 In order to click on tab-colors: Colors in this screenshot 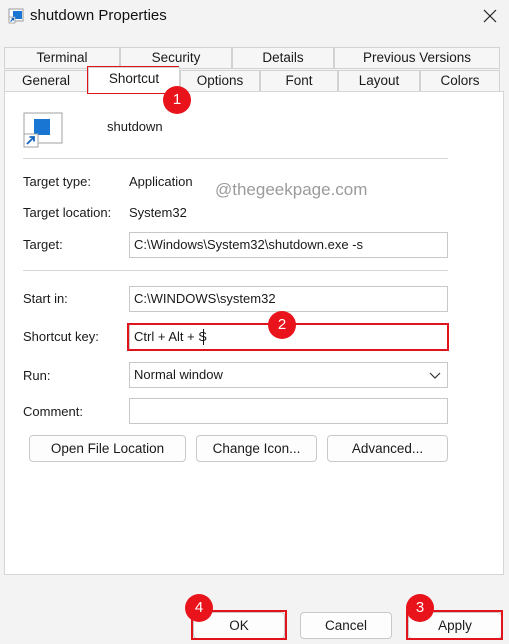, I will do `click(460, 81)`.